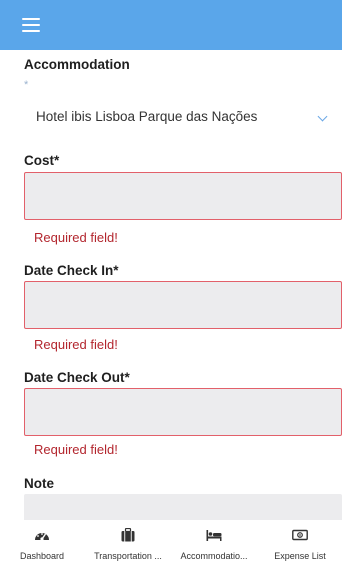 The width and height of the screenshot is (342, 584). I want to click on check-in-input, so click(183, 305).